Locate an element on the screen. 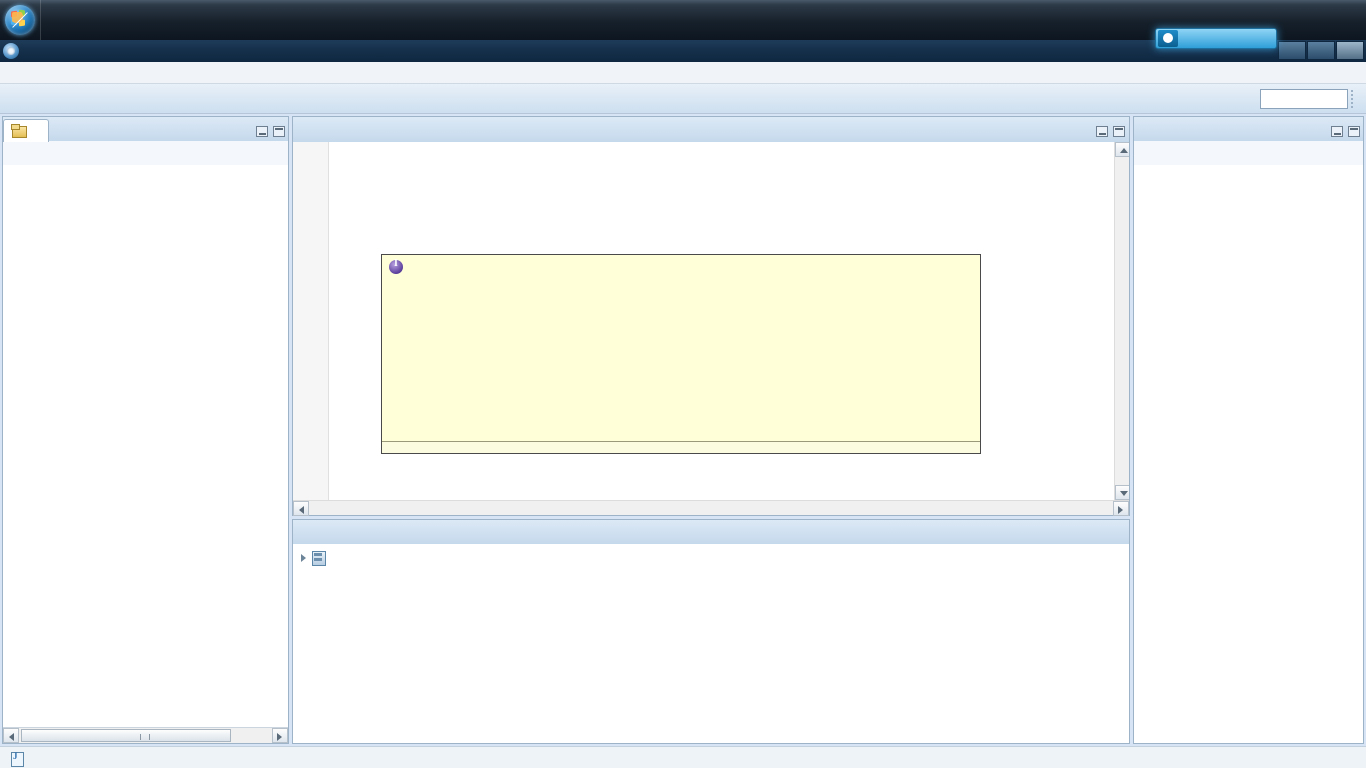 Image resolution: width=1366 pixels, height=768 pixels. minimize-window-button is located at coordinates (1292, 50).